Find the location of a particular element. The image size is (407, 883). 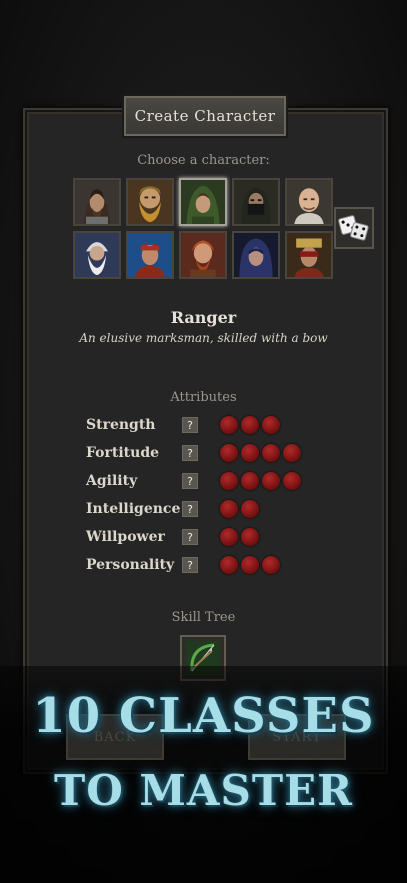

hooded-ranger-portrait-icon is located at coordinates (203, 202).